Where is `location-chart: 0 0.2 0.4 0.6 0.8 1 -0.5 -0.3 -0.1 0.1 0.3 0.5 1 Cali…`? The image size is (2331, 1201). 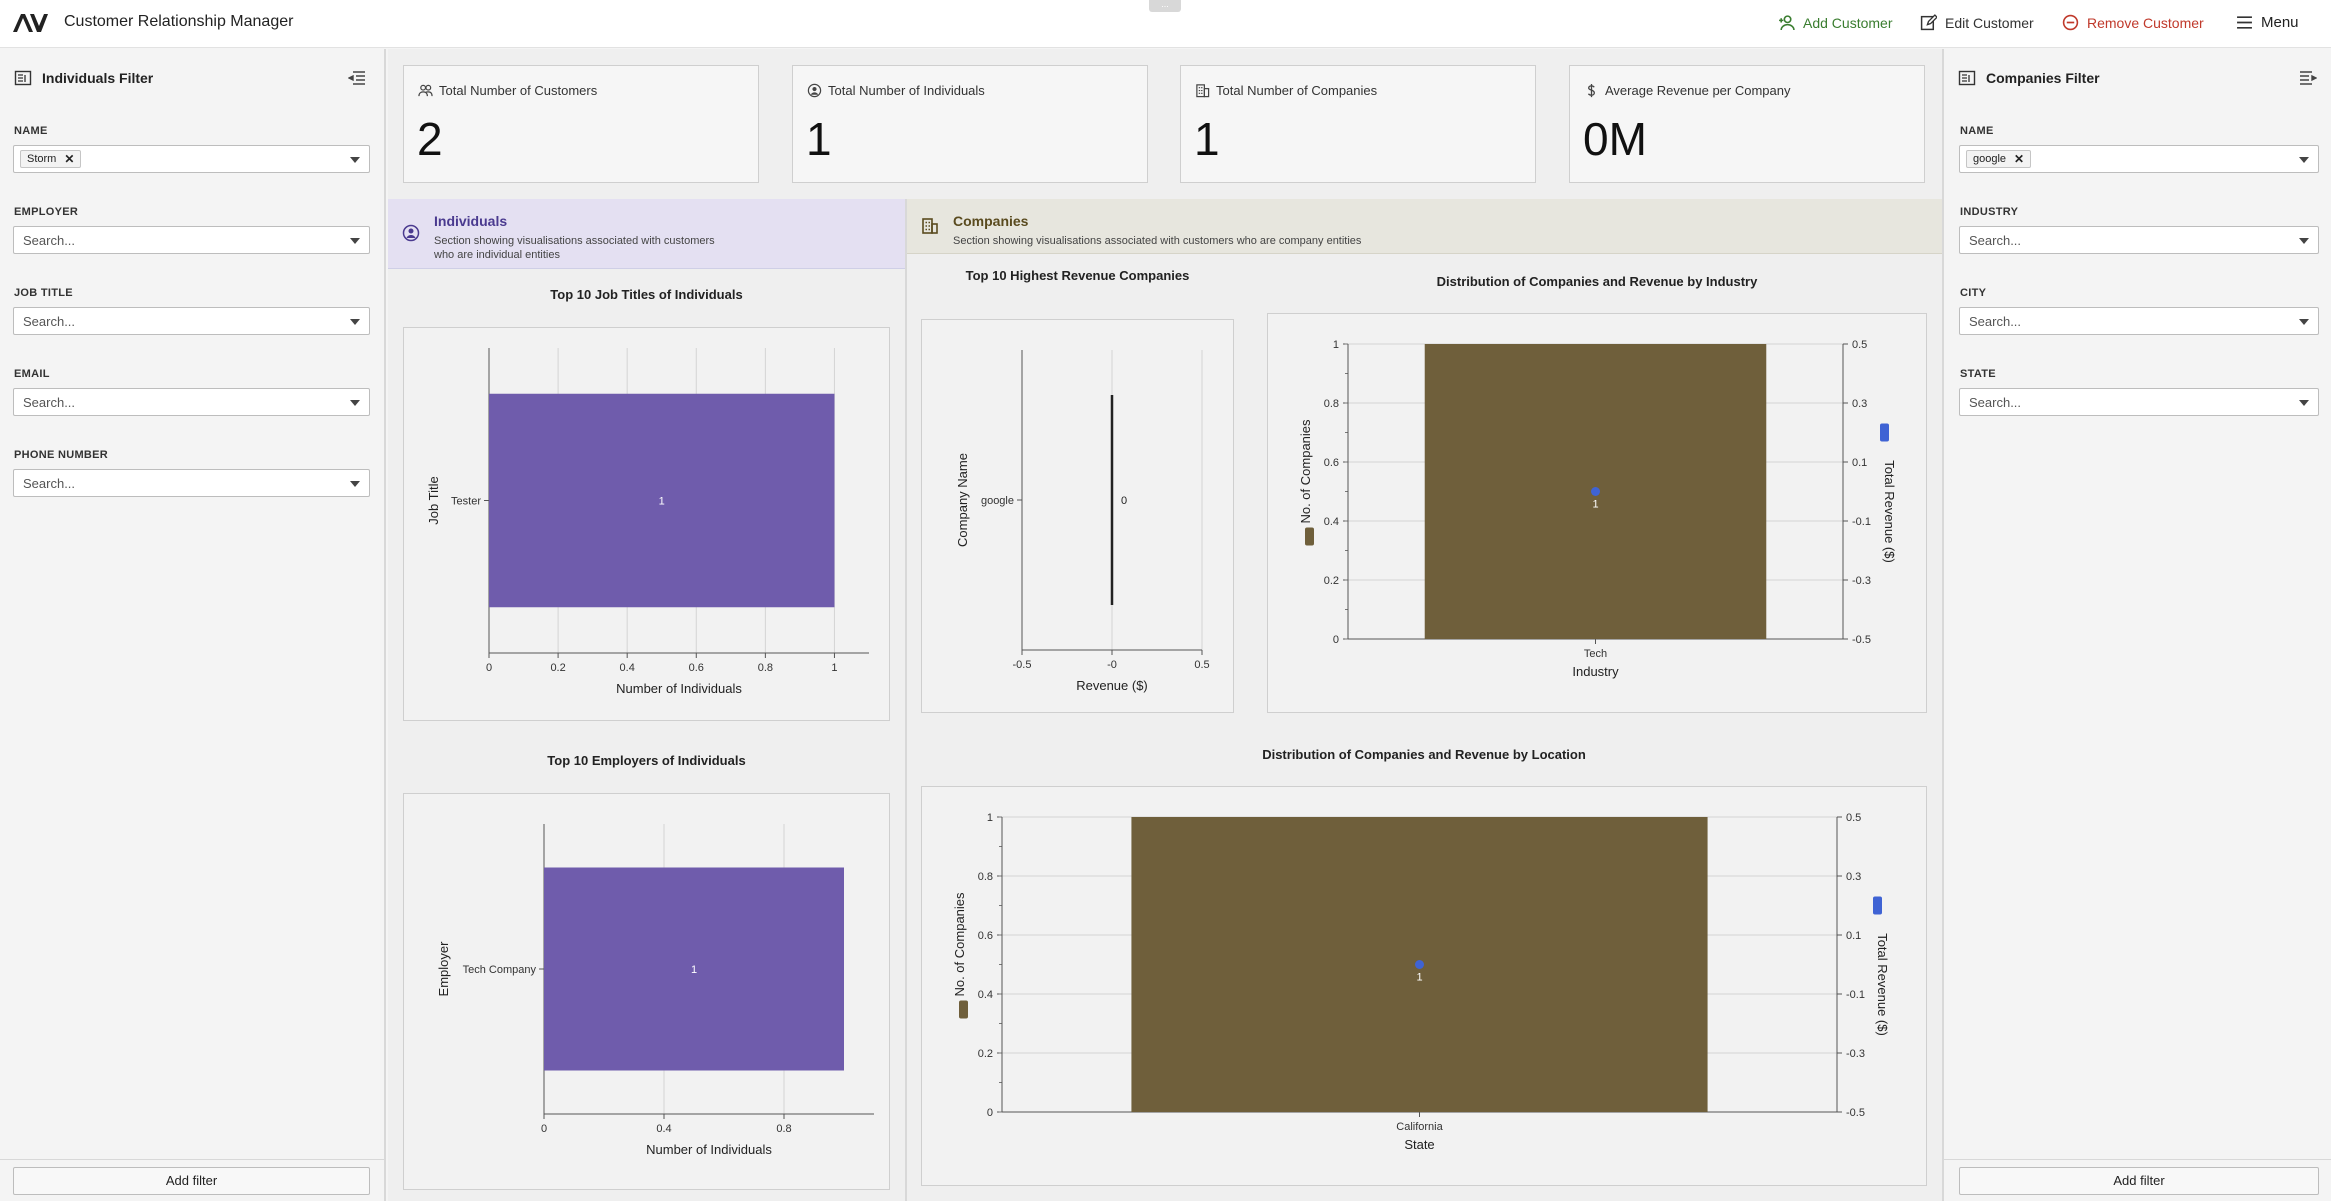
location-chart: 0 0.2 0.4 0.6 0.8 1 -0.5 -0.3 -0.1 0.1 0.3 0.5 1 Cali… is located at coordinates (1424, 986).